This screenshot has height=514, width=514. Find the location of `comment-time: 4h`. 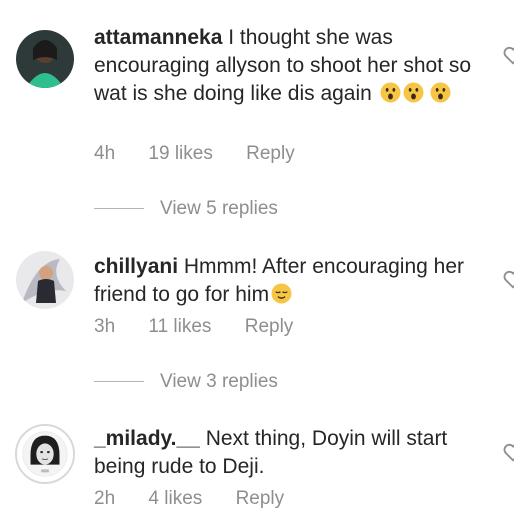

comment-time: 4h is located at coordinates (105, 153).